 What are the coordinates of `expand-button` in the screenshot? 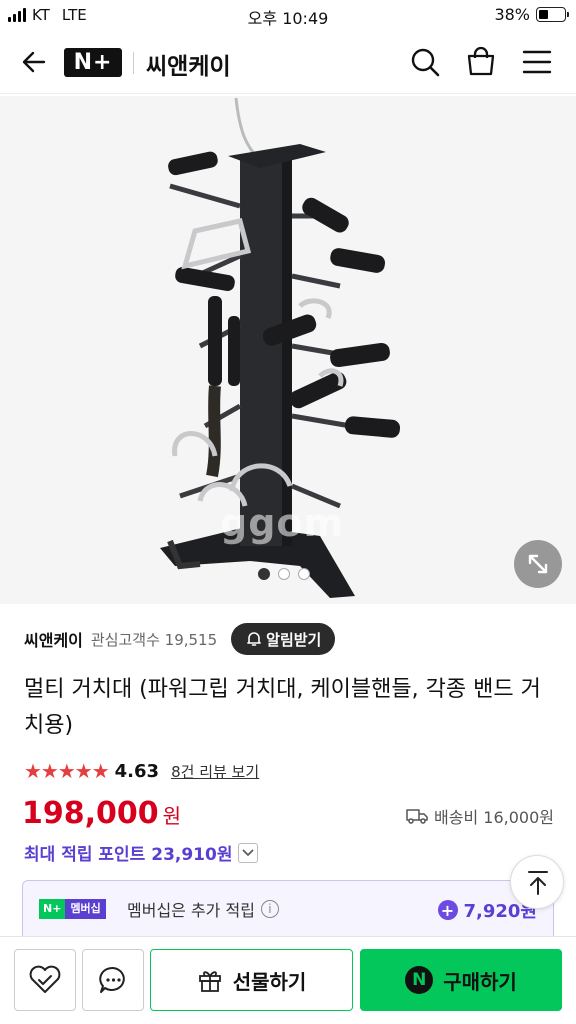 It's located at (538, 564).